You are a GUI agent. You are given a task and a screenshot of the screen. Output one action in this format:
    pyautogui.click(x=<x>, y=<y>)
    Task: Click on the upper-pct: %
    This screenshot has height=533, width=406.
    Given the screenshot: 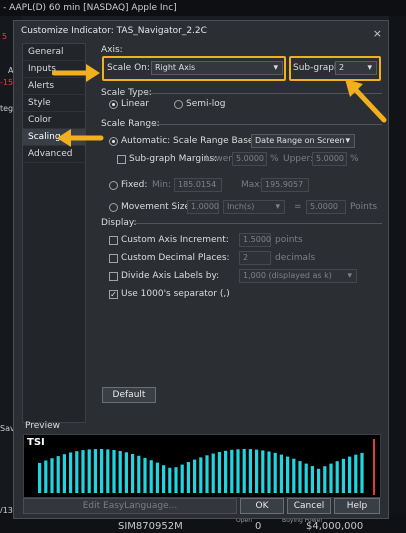 What is the action you would take?
    pyautogui.click(x=354, y=159)
    